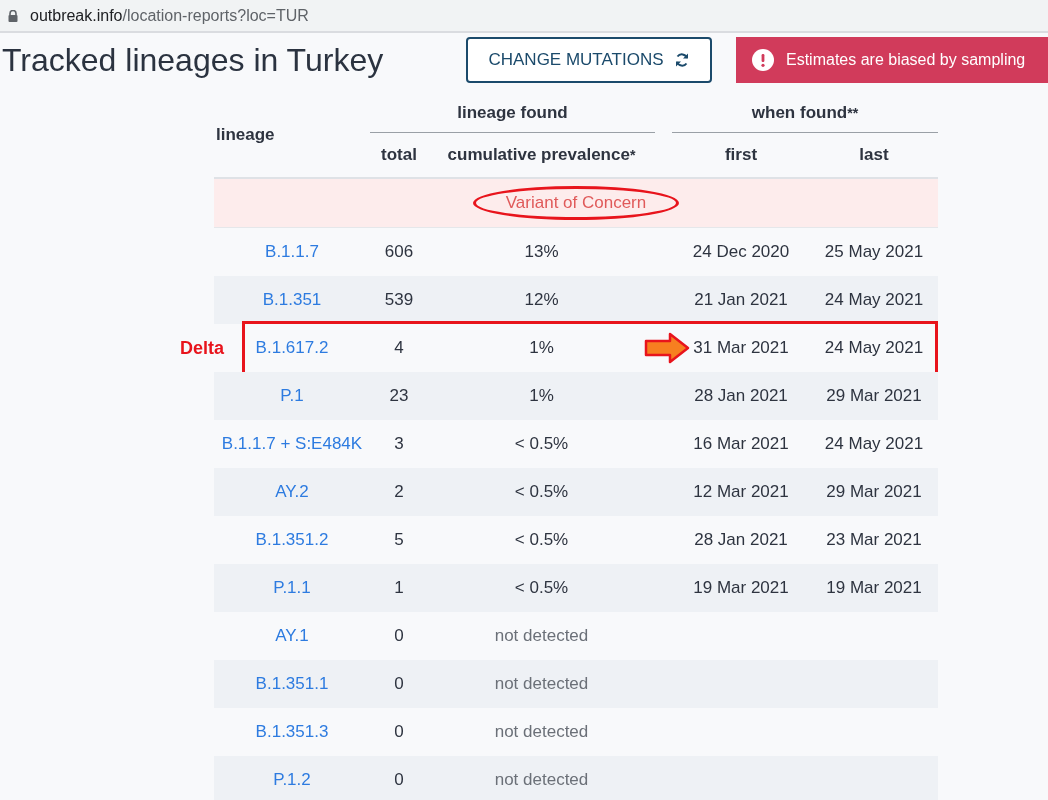 The width and height of the screenshot is (1048, 800). I want to click on column-header: total, so click(399, 155).